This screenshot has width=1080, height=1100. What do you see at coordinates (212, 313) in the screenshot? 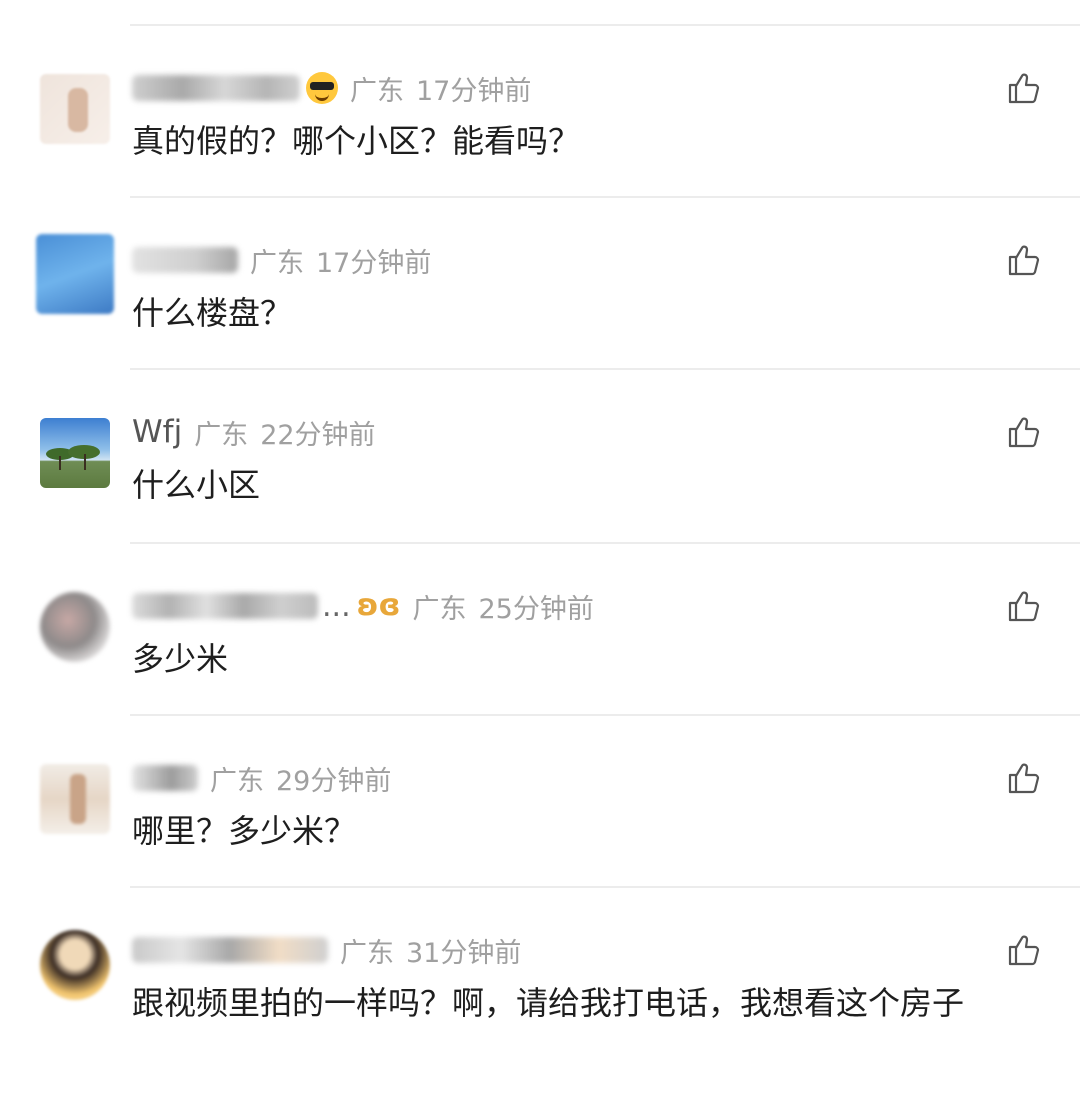
I see `comment-text: 什么楼盘？` at bounding box center [212, 313].